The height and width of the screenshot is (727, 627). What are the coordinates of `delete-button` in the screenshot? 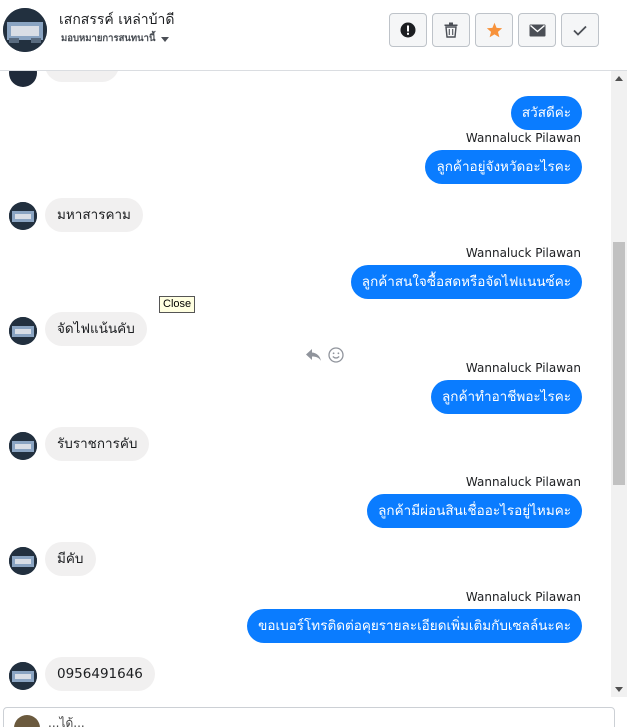 It's located at (451, 30).